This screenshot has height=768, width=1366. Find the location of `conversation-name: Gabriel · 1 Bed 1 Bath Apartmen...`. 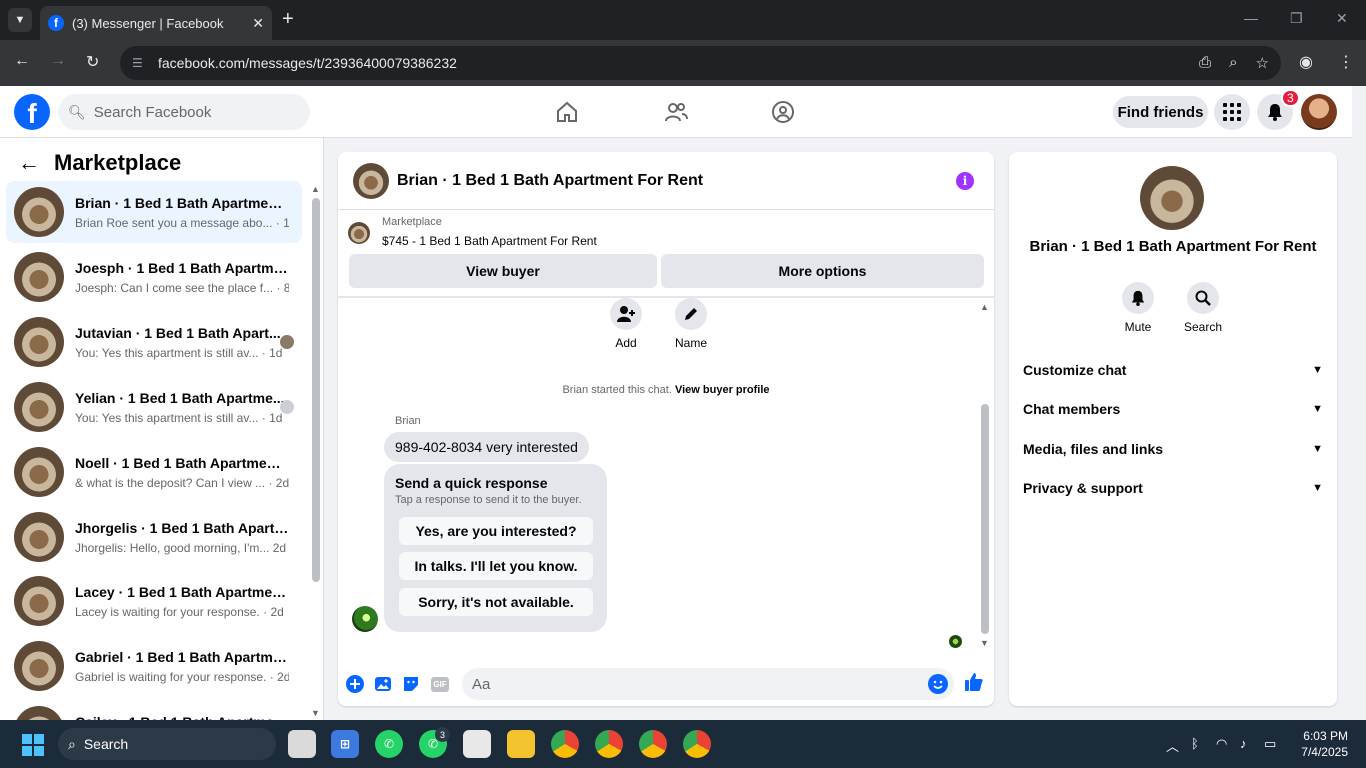

conversation-name: Gabriel · 1 Bed 1 Bath Apartmen... is located at coordinates (182, 656).